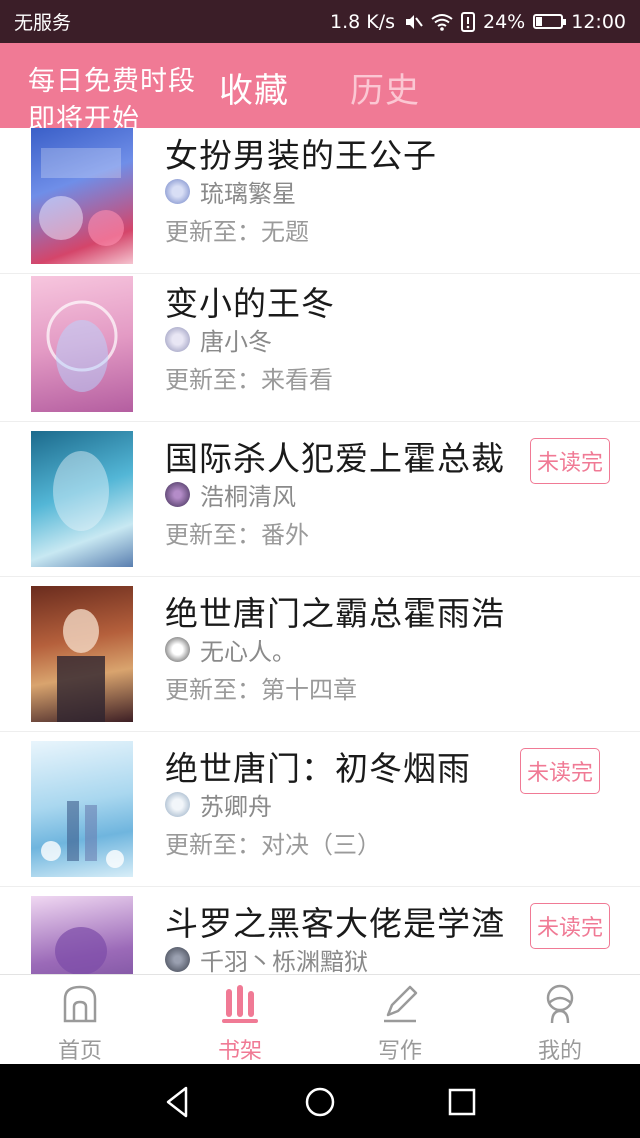 The width and height of the screenshot is (640, 1138). Describe the element at coordinates (413, 22) in the screenshot. I see `mute-icon` at that location.